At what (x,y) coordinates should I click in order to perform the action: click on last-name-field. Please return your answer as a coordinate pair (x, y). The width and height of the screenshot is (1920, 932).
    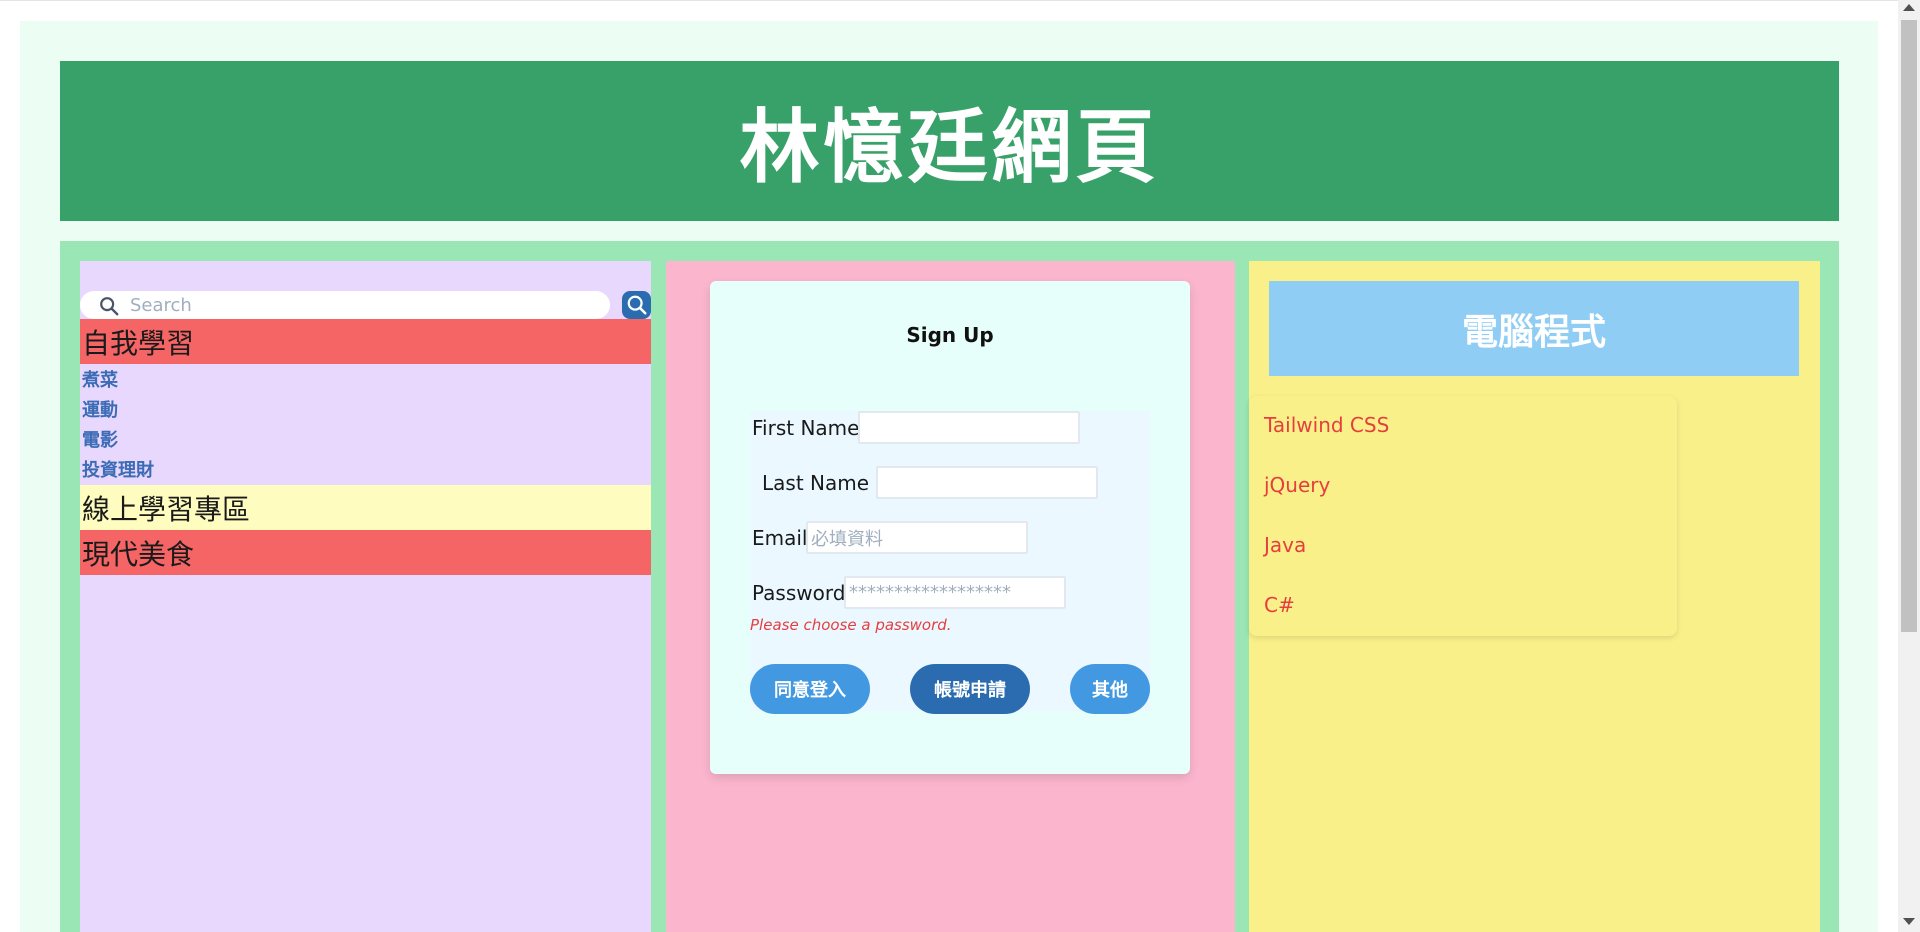
    Looking at the image, I should click on (987, 482).